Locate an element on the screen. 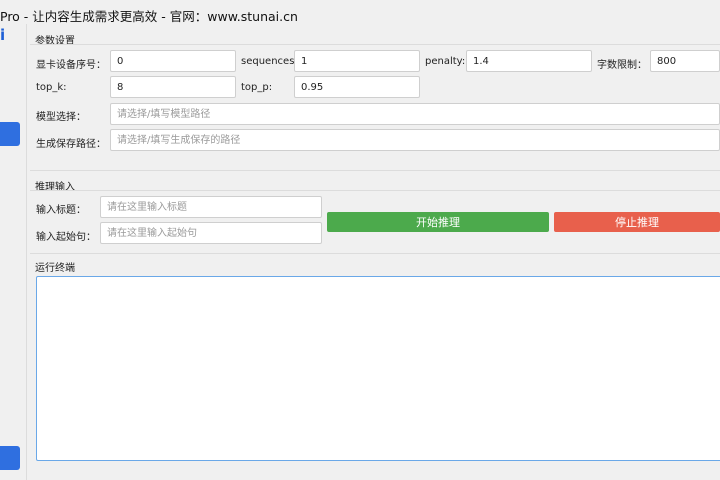  terminal-group-label: 运行终端 is located at coordinates (55, 268).